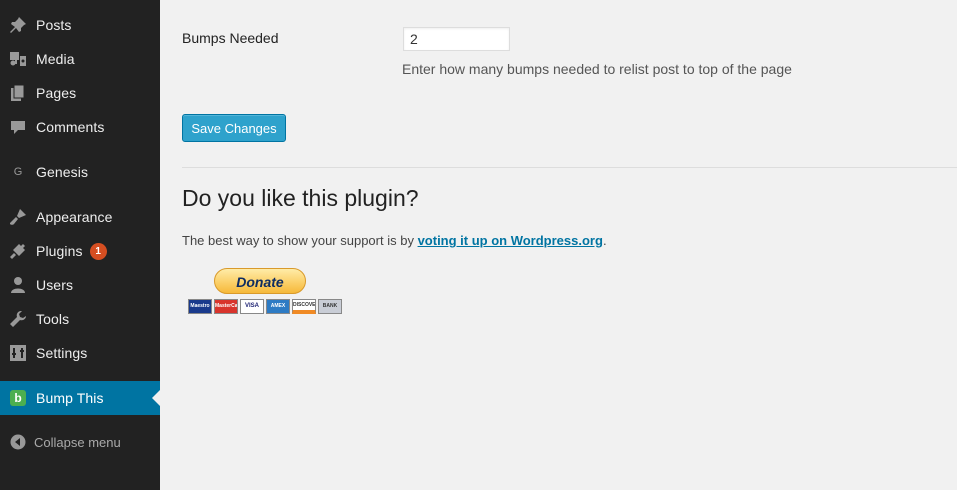  I want to click on sidebar-item-settings: Settings, so click(80, 353).